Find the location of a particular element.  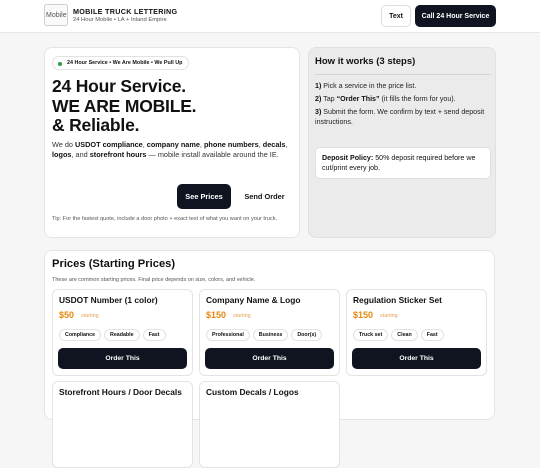

send-order-button: Send Order is located at coordinates (264, 196).